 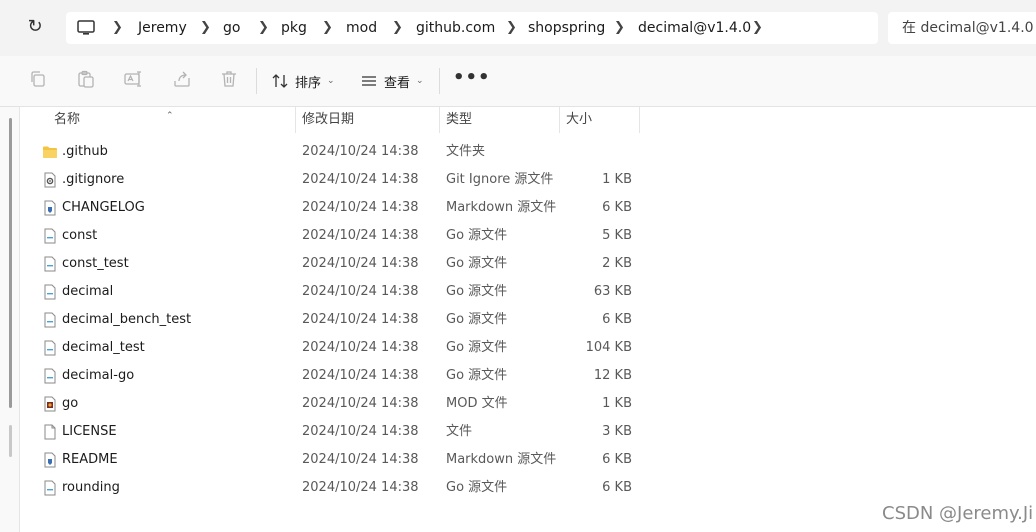 What do you see at coordinates (694, 28) in the screenshot?
I see `breadcrumb-item-decimal: decimal@v1.4.0` at bounding box center [694, 28].